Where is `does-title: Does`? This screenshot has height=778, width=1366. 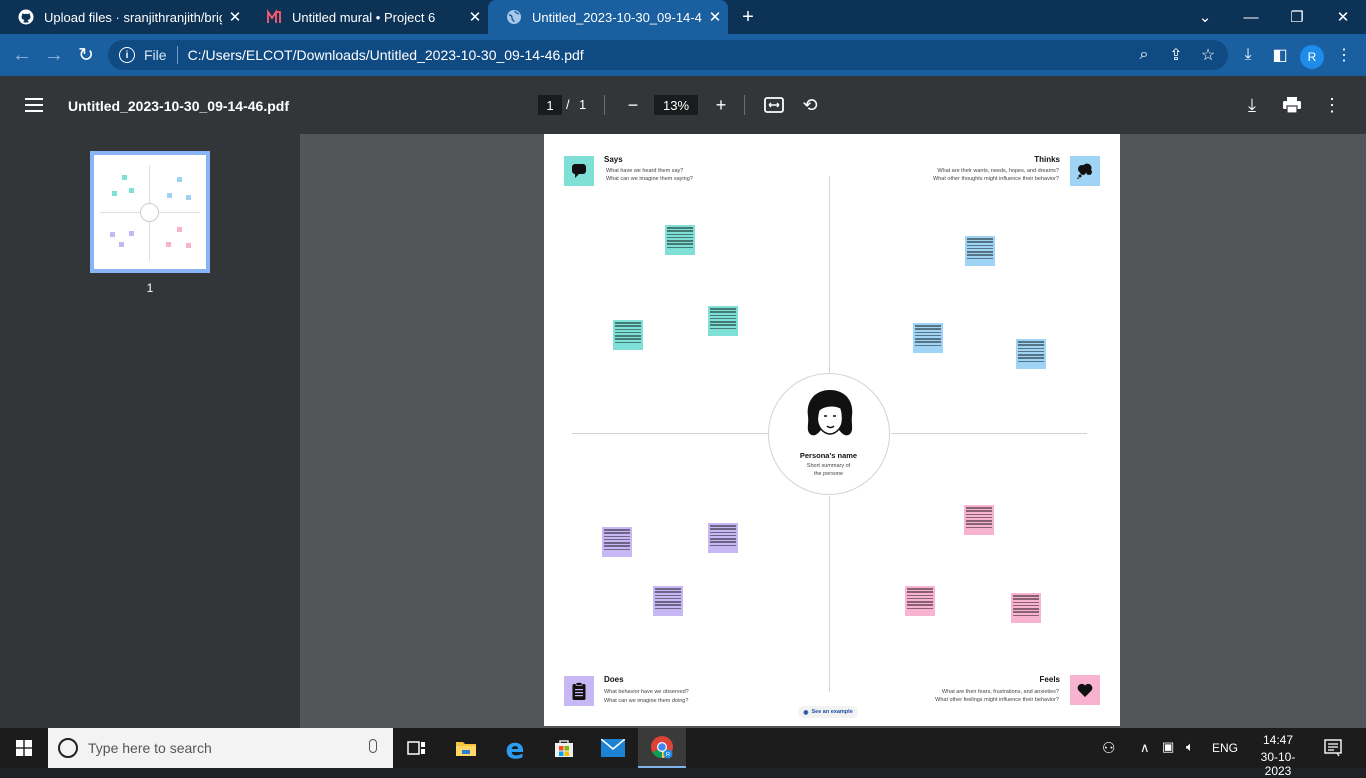 does-title: Does is located at coordinates (614, 679).